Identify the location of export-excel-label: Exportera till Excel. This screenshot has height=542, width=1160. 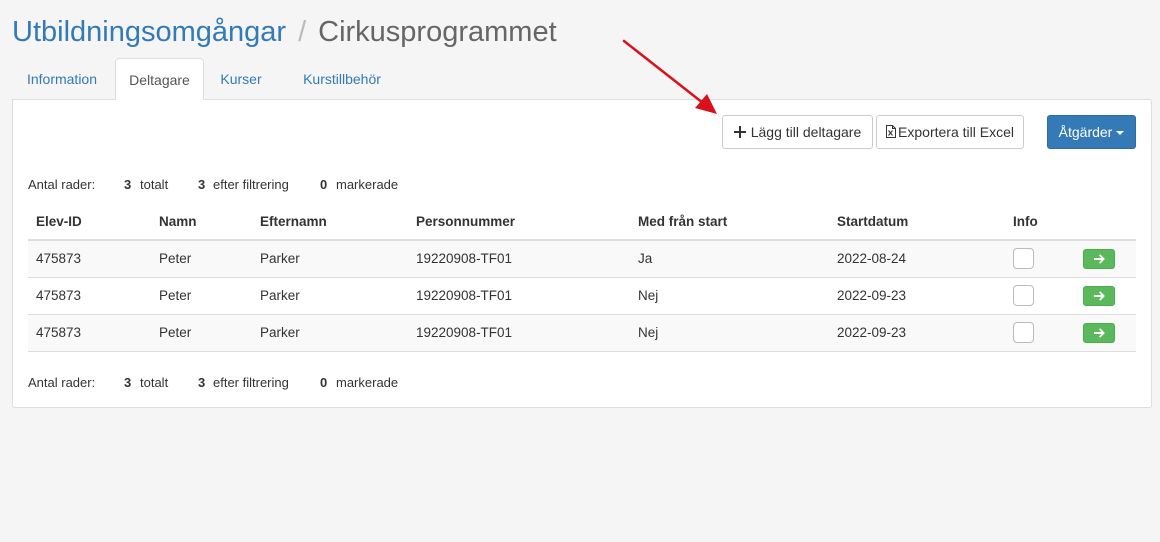
(956, 132).